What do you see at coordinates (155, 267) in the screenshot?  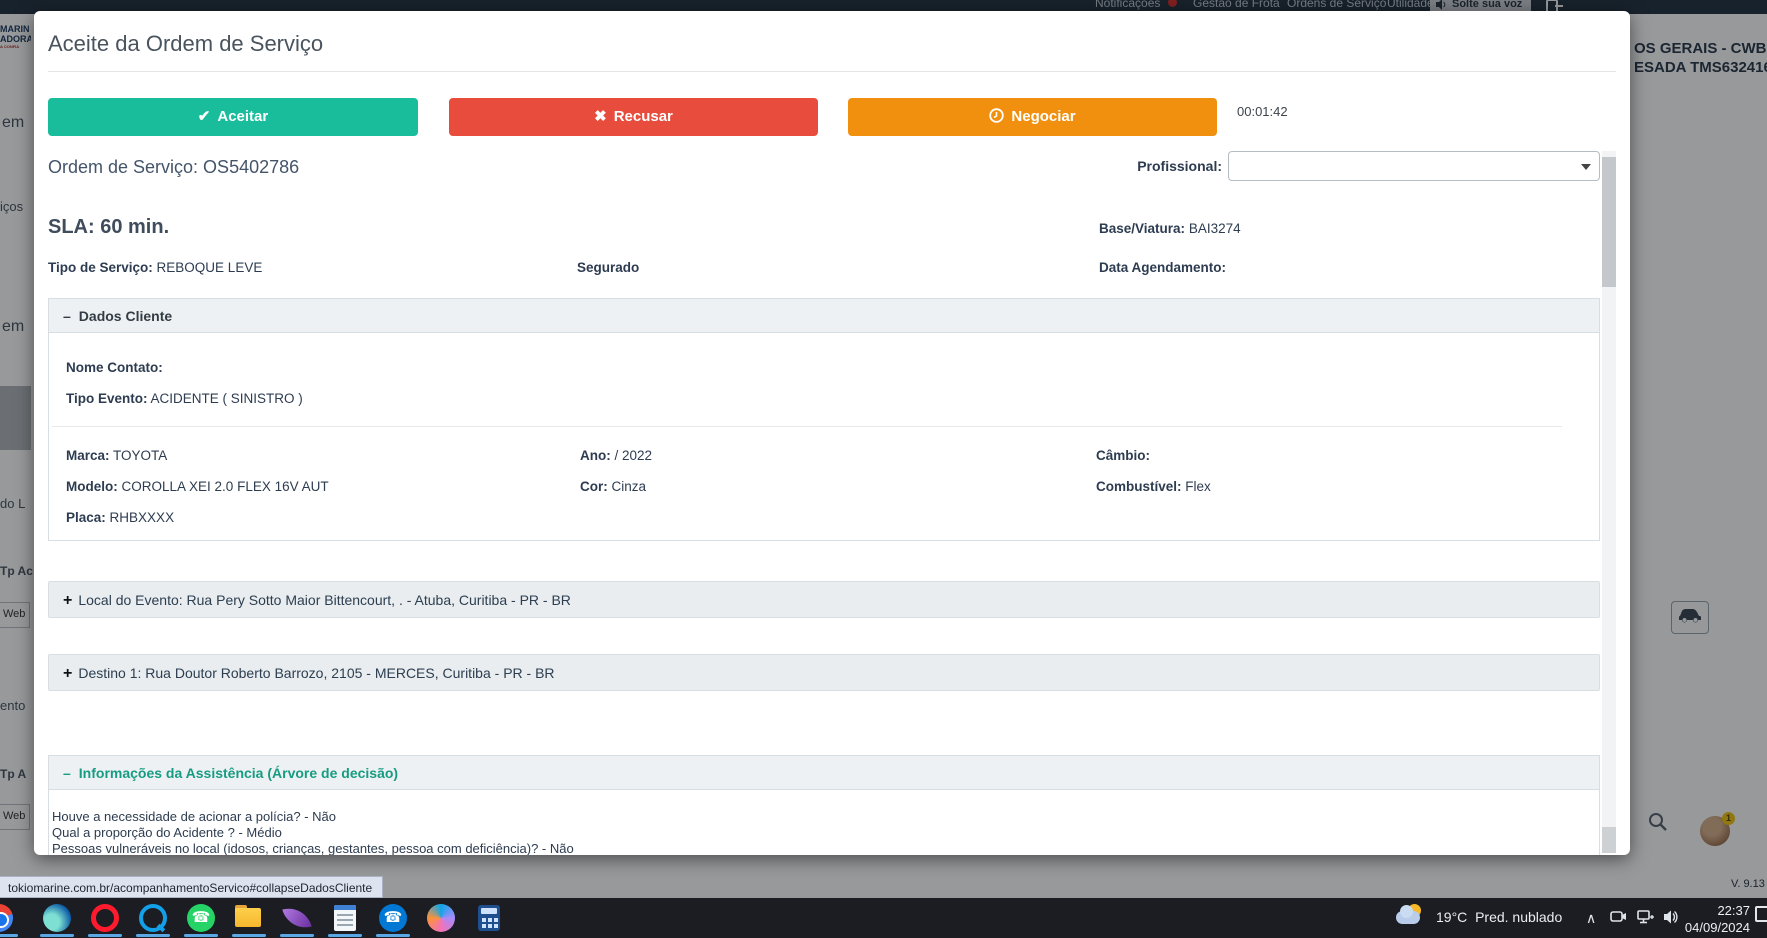 I see `tipo-servico: Tipo de Serviço: REBOQUE LEVE` at bounding box center [155, 267].